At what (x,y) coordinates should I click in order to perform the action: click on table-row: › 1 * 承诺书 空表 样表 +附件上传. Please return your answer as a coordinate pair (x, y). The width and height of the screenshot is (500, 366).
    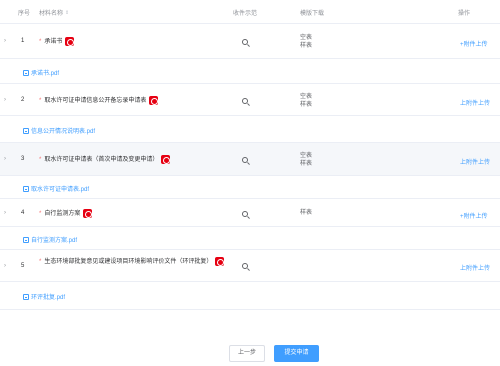
    Looking at the image, I should click on (250, 42).